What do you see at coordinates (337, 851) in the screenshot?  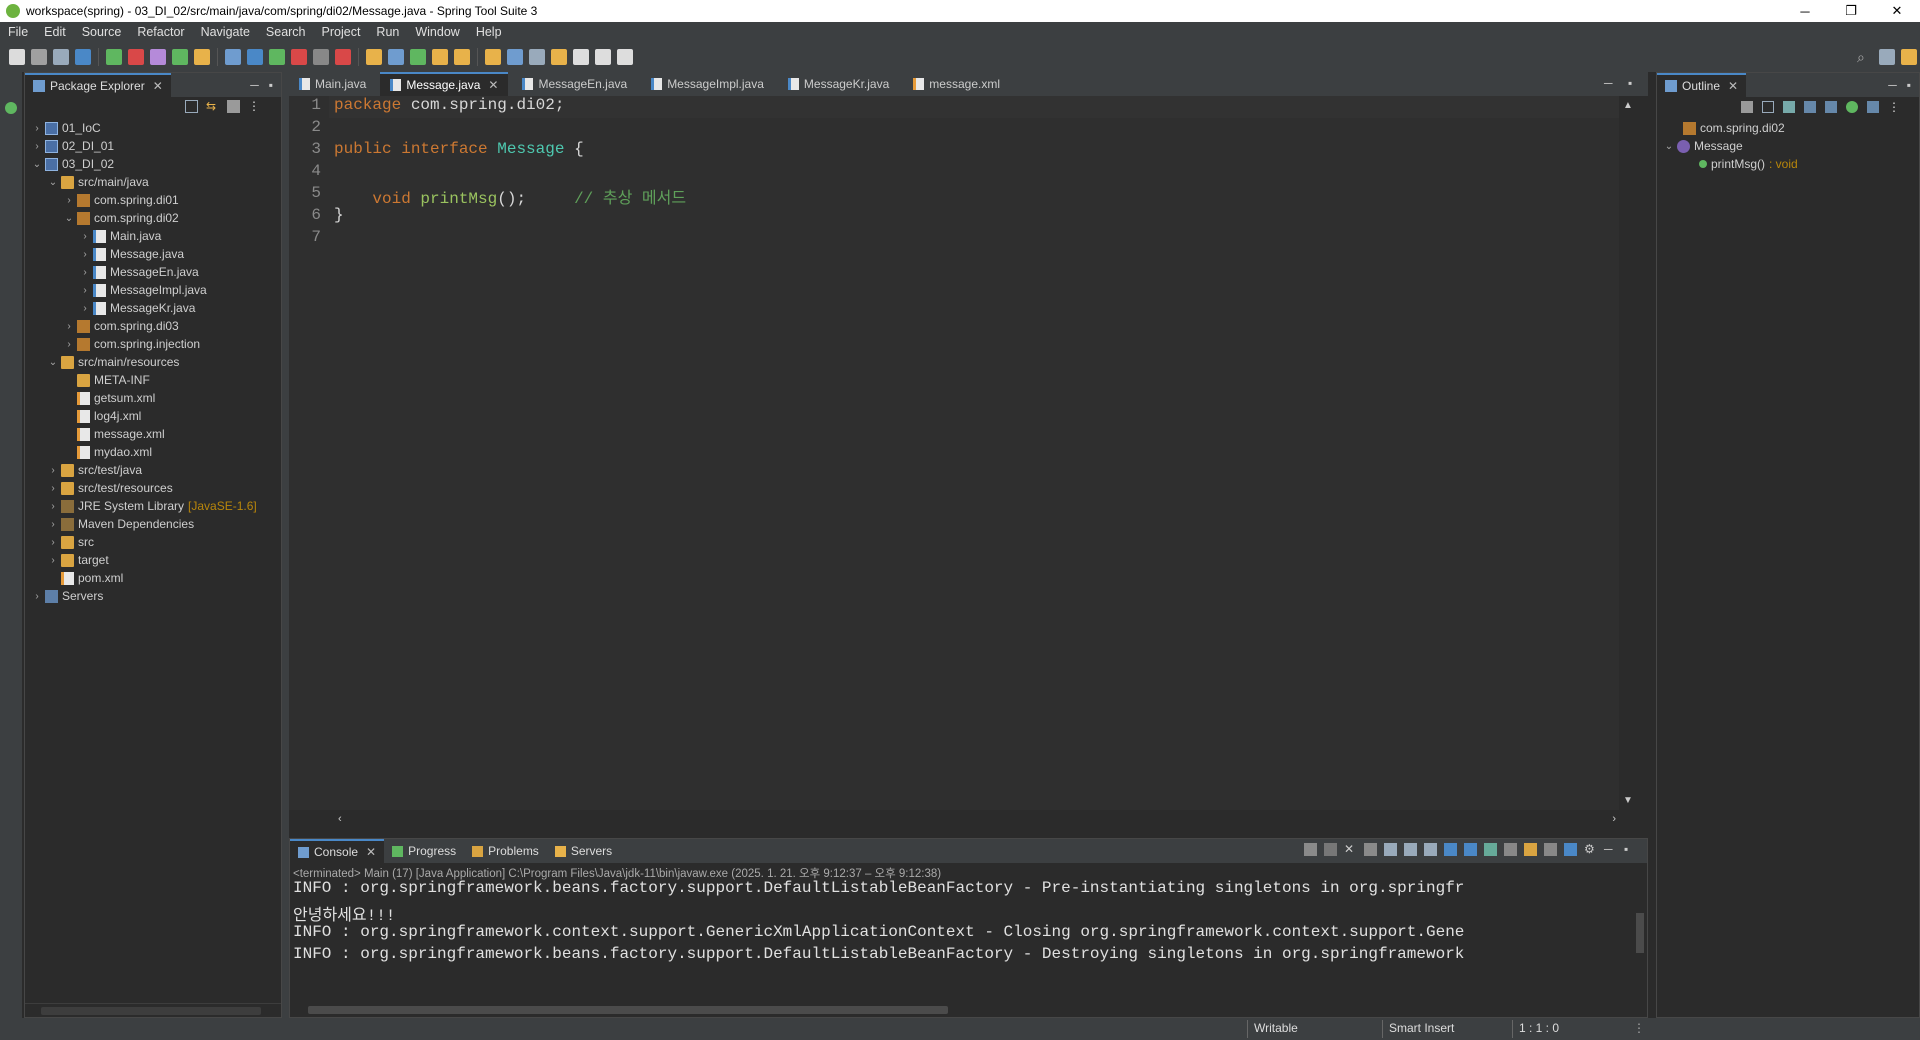 I see `tab-console: Console ✕` at bounding box center [337, 851].